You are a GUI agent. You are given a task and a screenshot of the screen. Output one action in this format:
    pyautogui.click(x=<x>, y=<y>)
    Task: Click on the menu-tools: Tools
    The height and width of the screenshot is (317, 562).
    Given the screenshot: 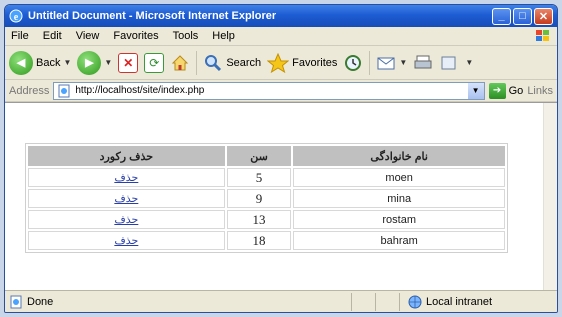 What is the action you would take?
    pyautogui.click(x=186, y=36)
    